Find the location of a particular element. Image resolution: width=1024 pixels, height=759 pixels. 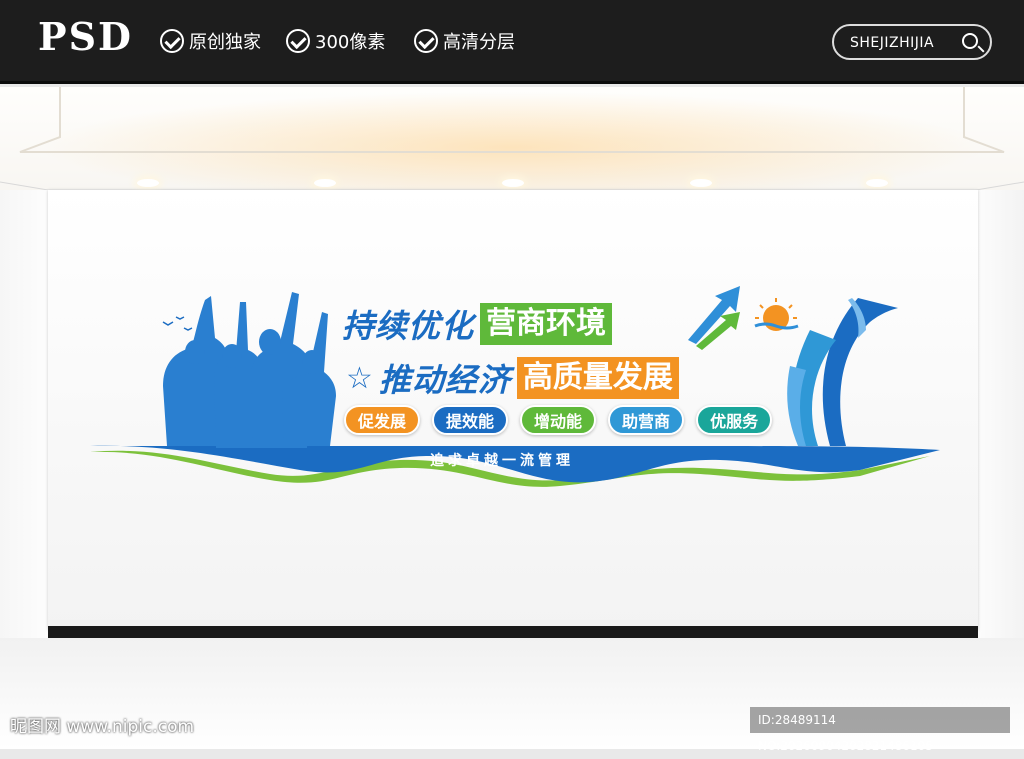

pill-promote: 促发展 is located at coordinates (382, 420).